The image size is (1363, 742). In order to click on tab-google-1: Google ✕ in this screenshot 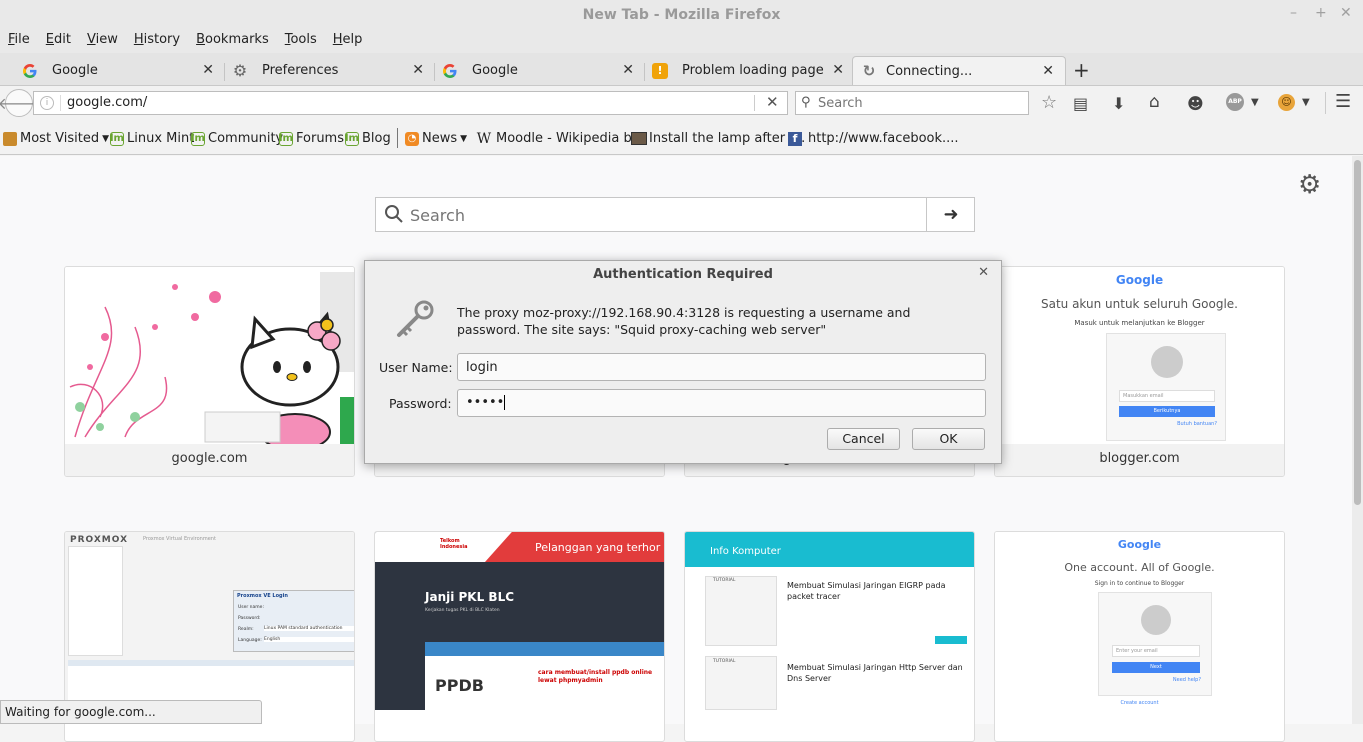, I will do `click(110, 70)`.